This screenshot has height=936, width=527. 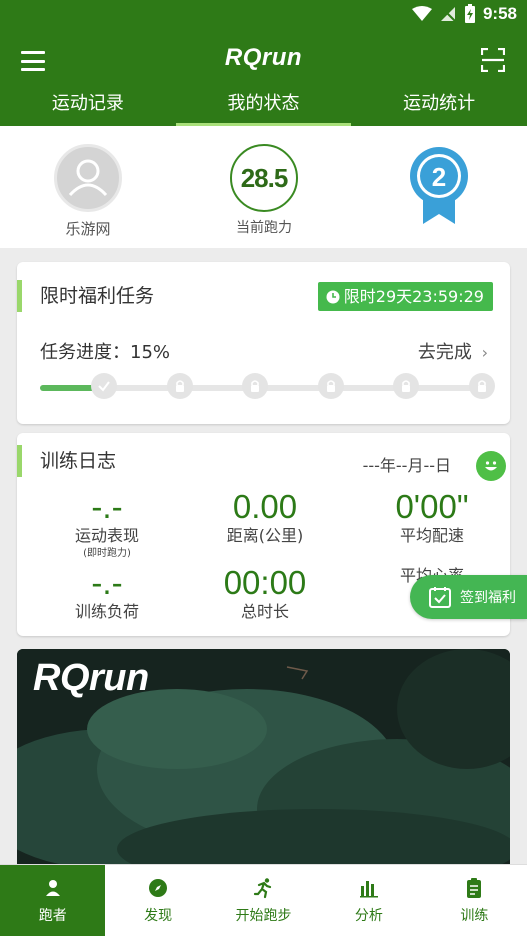 What do you see at coordinates (407, 464) in the screenshot?
I see `training-log-date: ---年--月--日` at bounding box center [407, 464].